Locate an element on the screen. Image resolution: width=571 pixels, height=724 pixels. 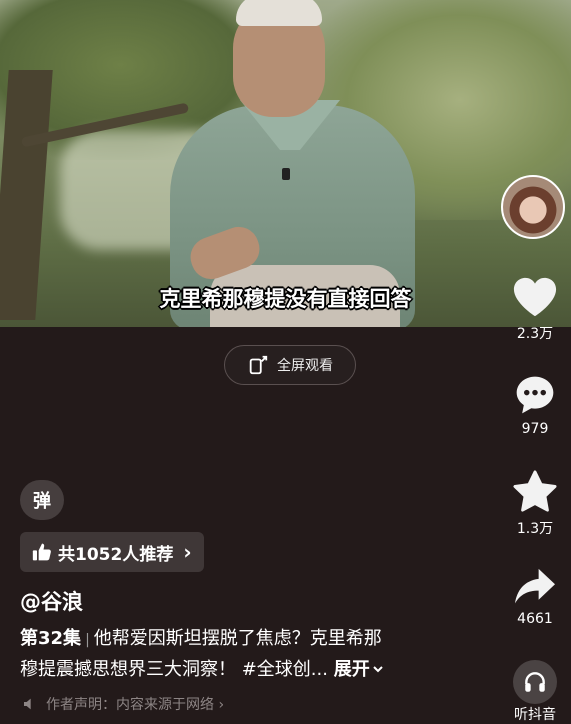
star-icon is located at coordinates (535, 491).